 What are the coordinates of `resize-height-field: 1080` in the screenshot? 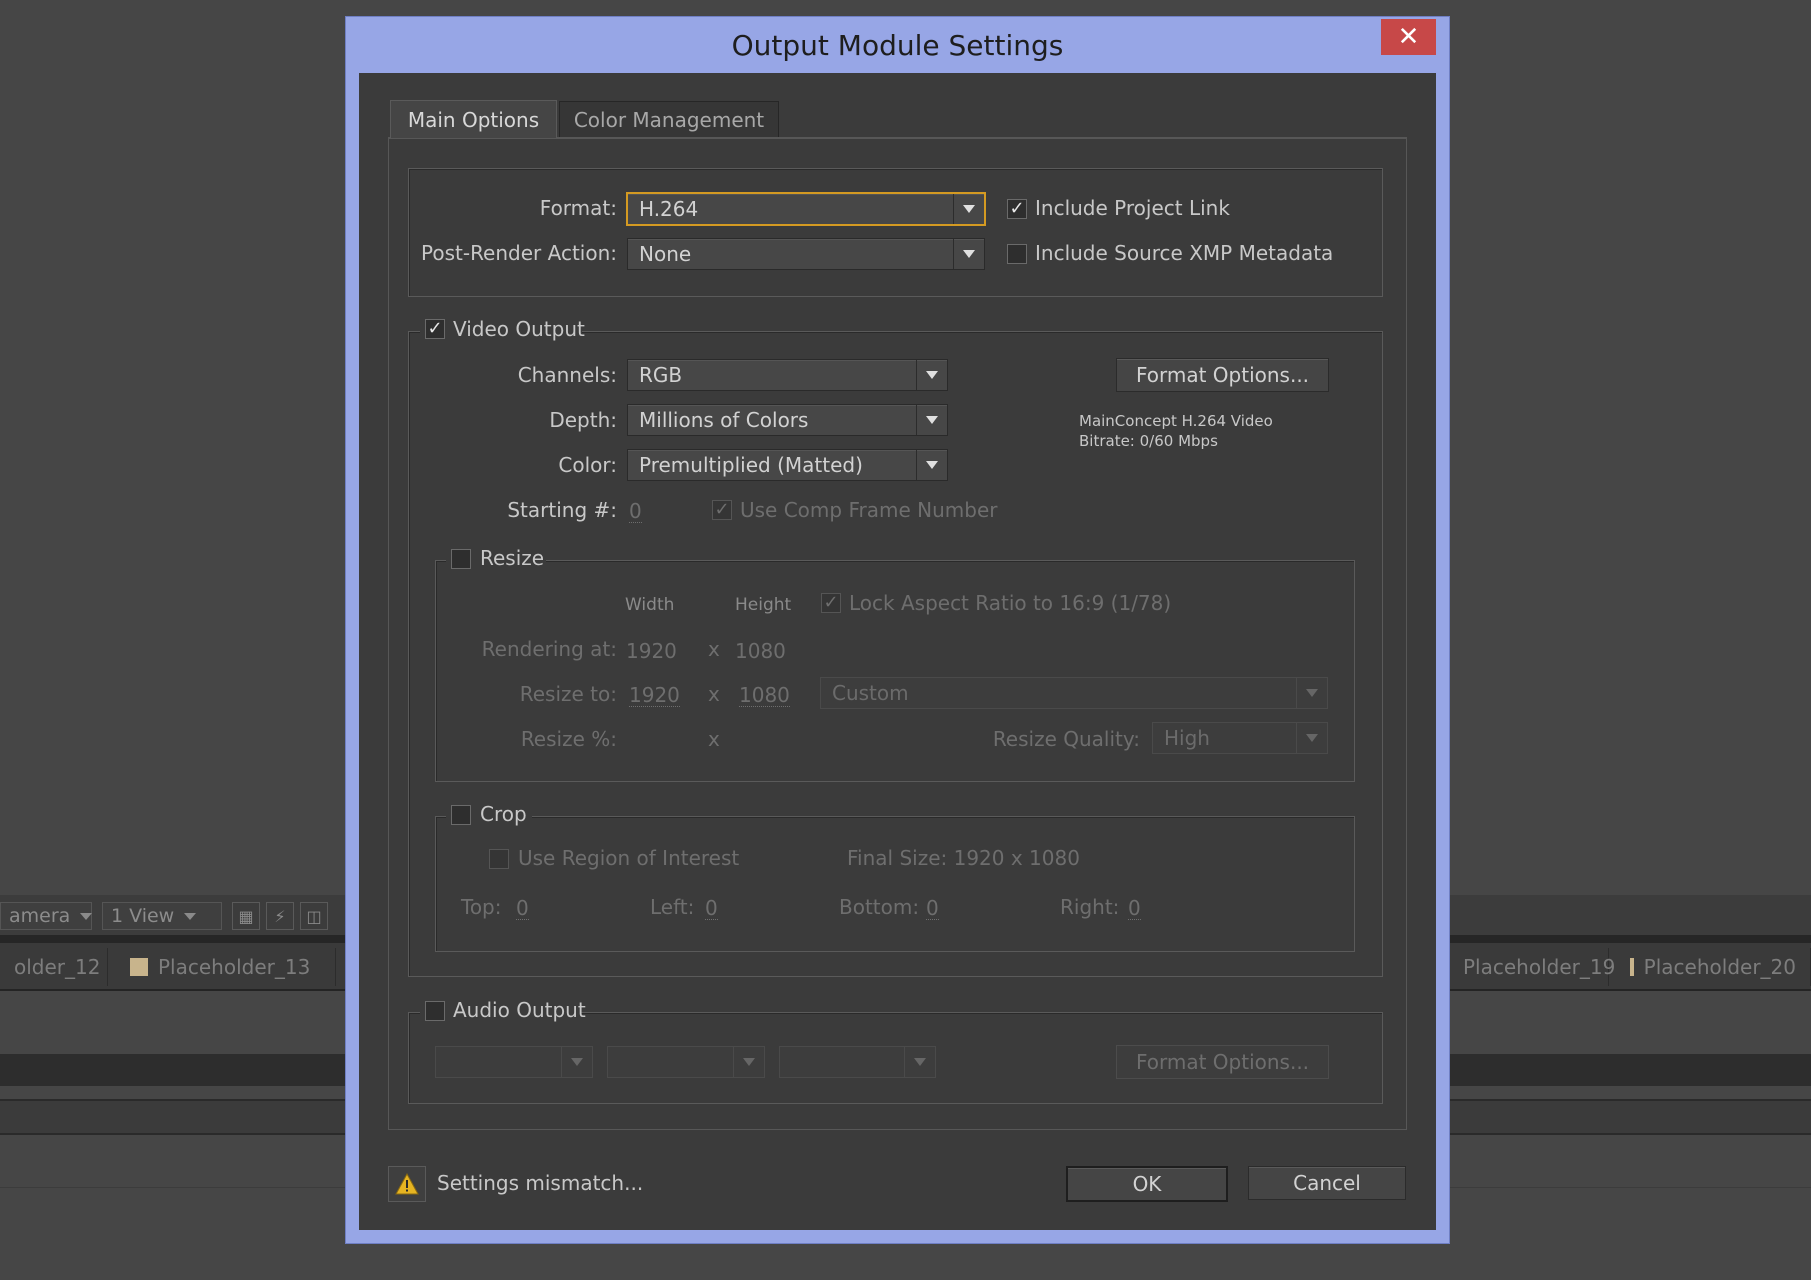 It's located at (764, 695).